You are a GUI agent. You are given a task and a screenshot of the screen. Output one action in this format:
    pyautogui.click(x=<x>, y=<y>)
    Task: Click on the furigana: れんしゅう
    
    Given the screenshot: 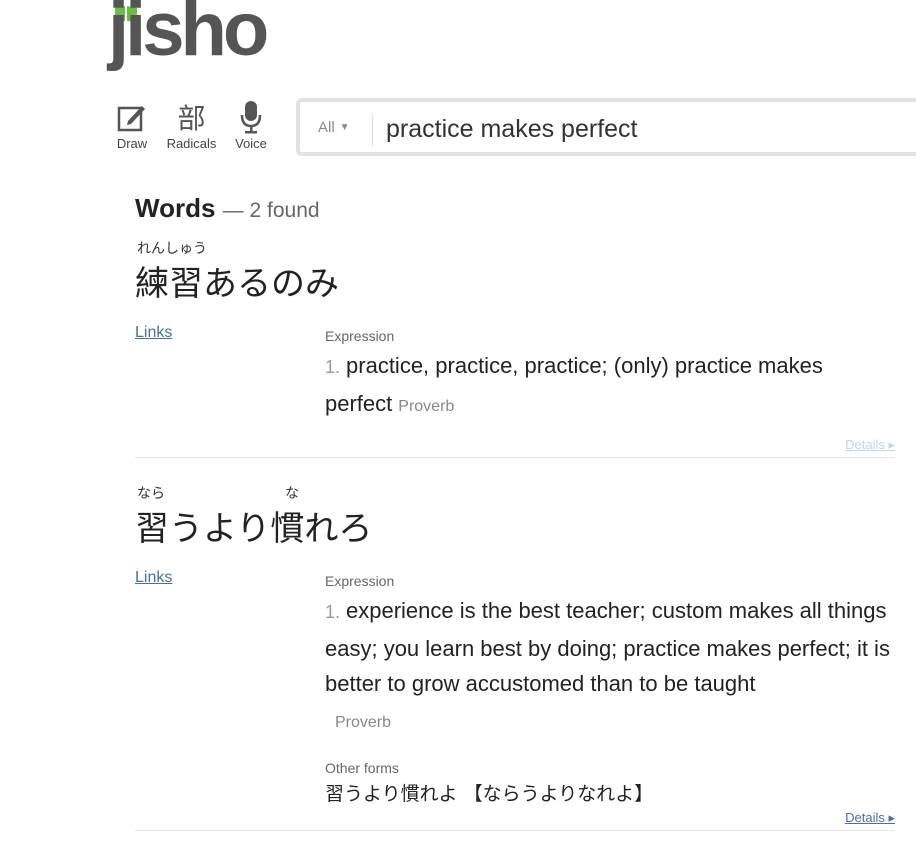 What is the action you would take?
    pyautogui.click(x=172, y=249)
    